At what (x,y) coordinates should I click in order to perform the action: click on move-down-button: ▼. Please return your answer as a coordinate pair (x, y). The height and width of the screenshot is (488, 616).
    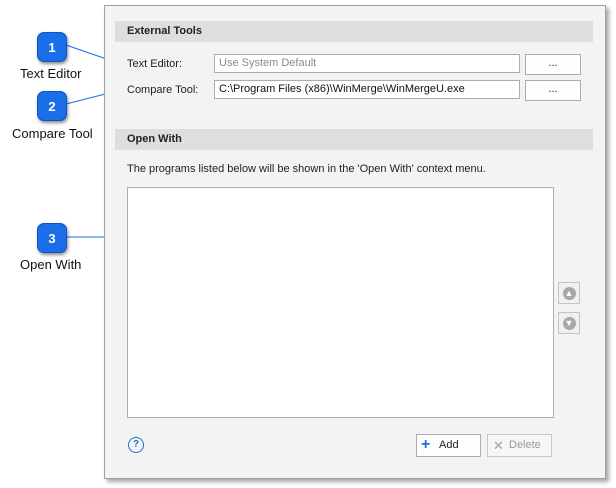
    Looking at the image, I should click on (569, 323).